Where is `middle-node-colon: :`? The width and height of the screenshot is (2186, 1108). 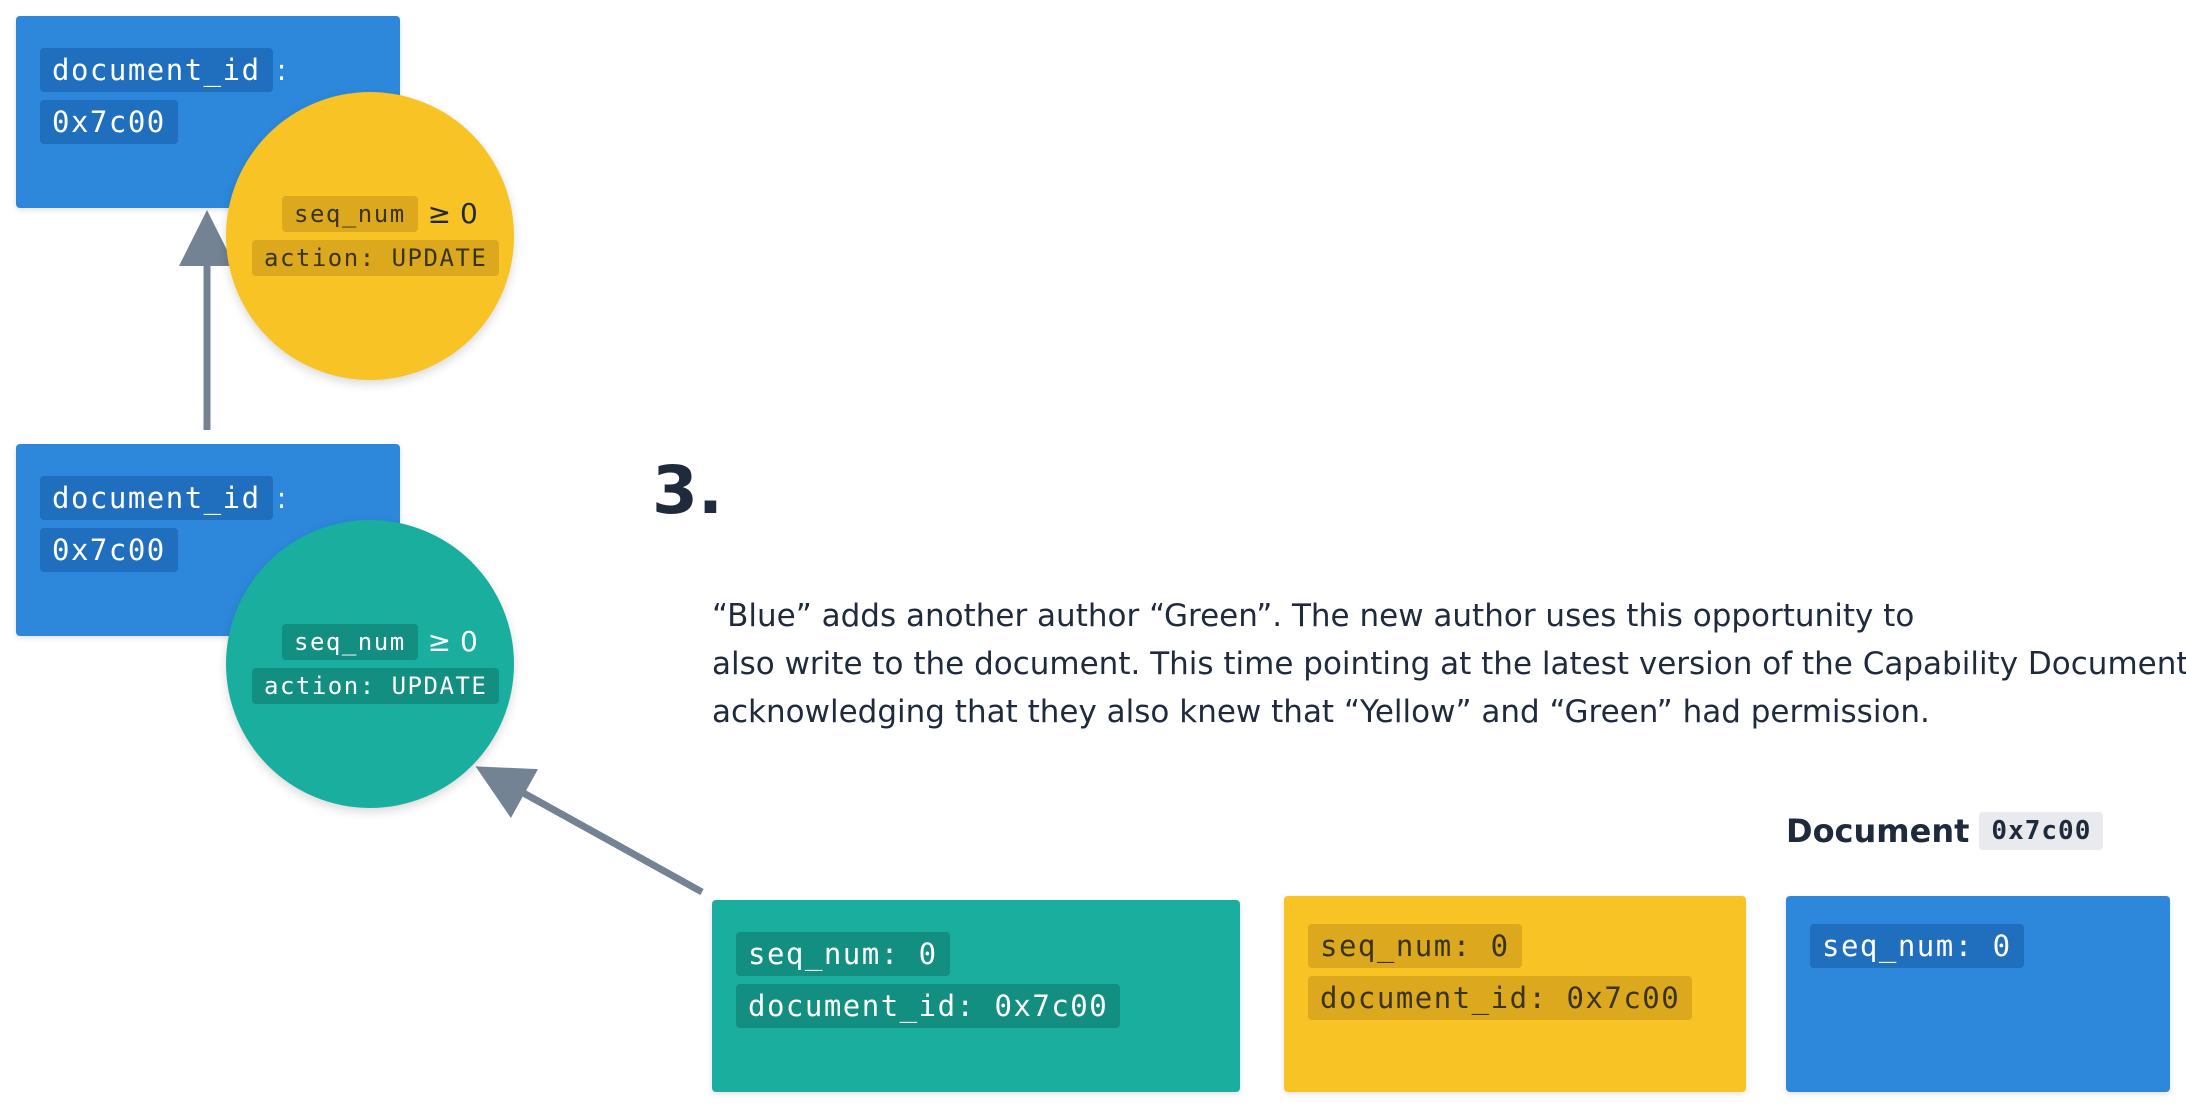
middle-node-colon: : is located at coordinates (281, 498).